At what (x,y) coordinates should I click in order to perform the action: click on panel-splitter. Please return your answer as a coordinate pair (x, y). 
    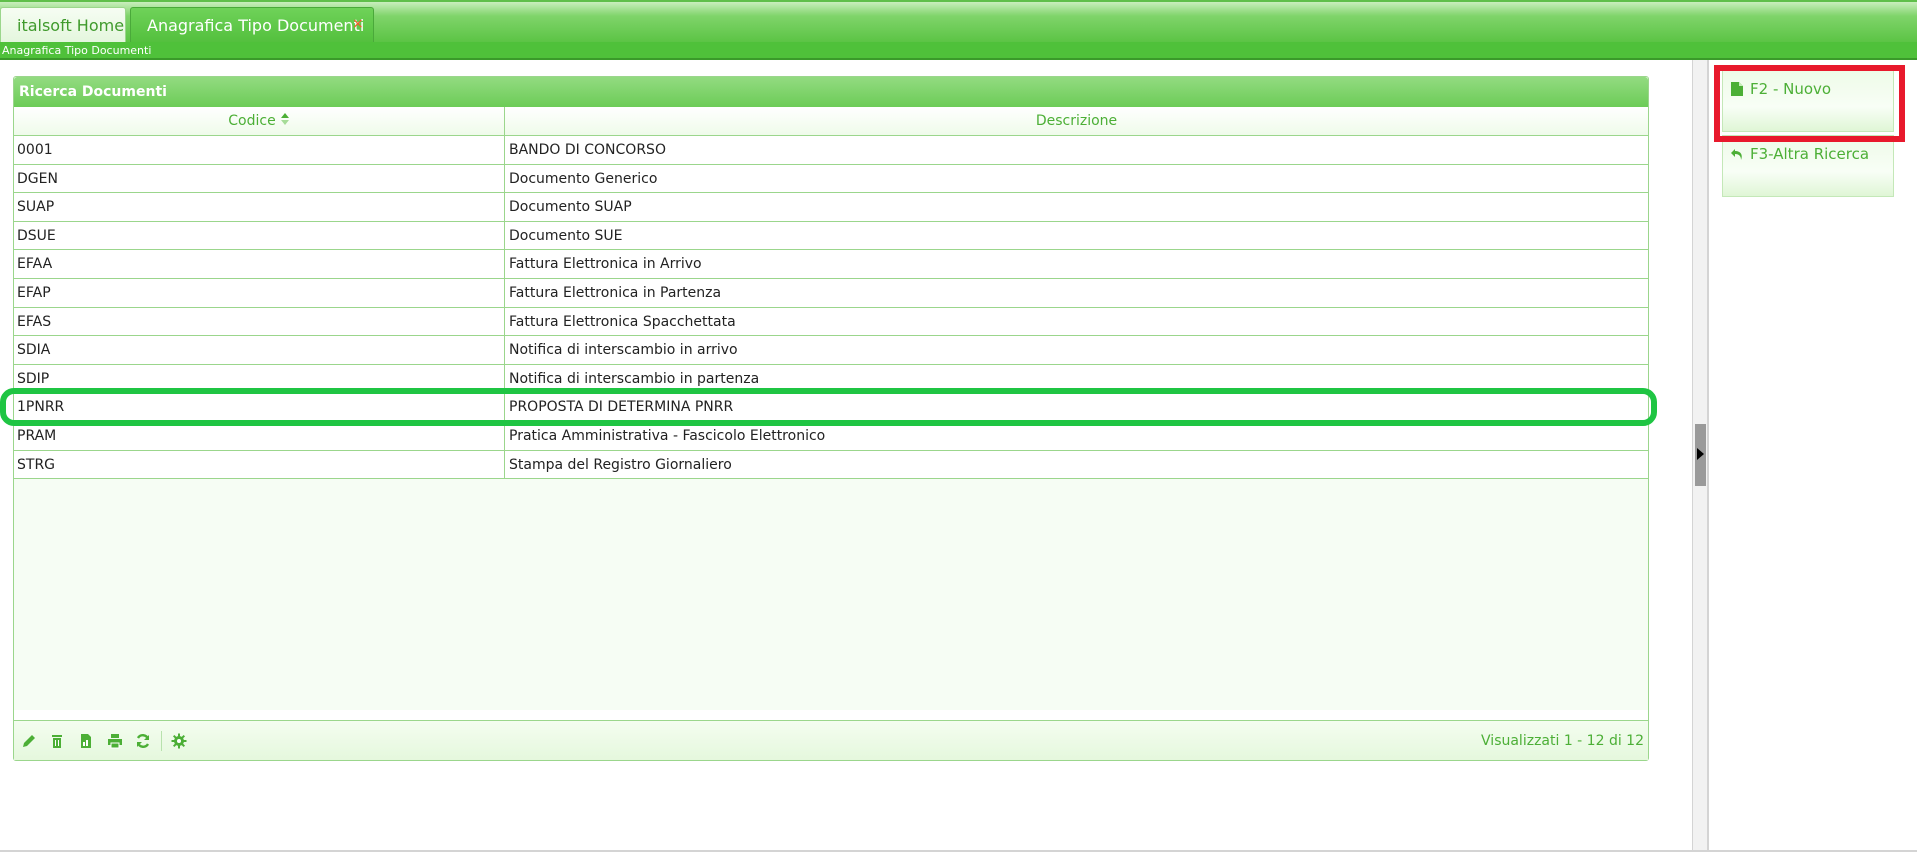
    Looking at the image, I should click on (1700, 456).